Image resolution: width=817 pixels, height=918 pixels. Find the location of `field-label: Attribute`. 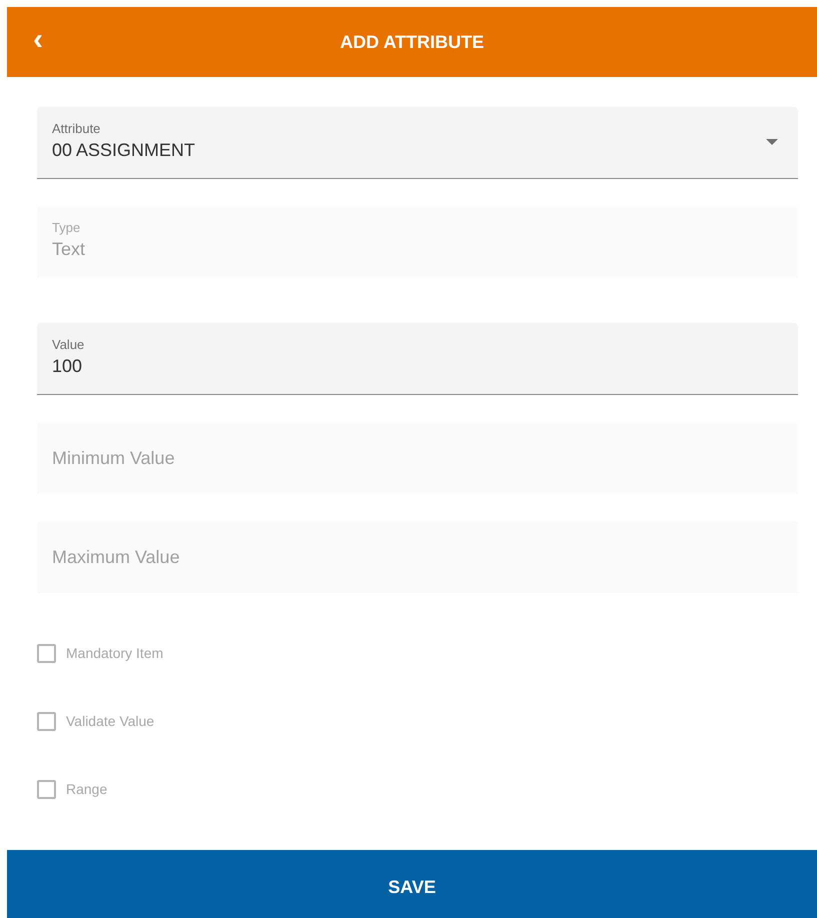

field-label: Attribute is located at coordinates (76, 129).